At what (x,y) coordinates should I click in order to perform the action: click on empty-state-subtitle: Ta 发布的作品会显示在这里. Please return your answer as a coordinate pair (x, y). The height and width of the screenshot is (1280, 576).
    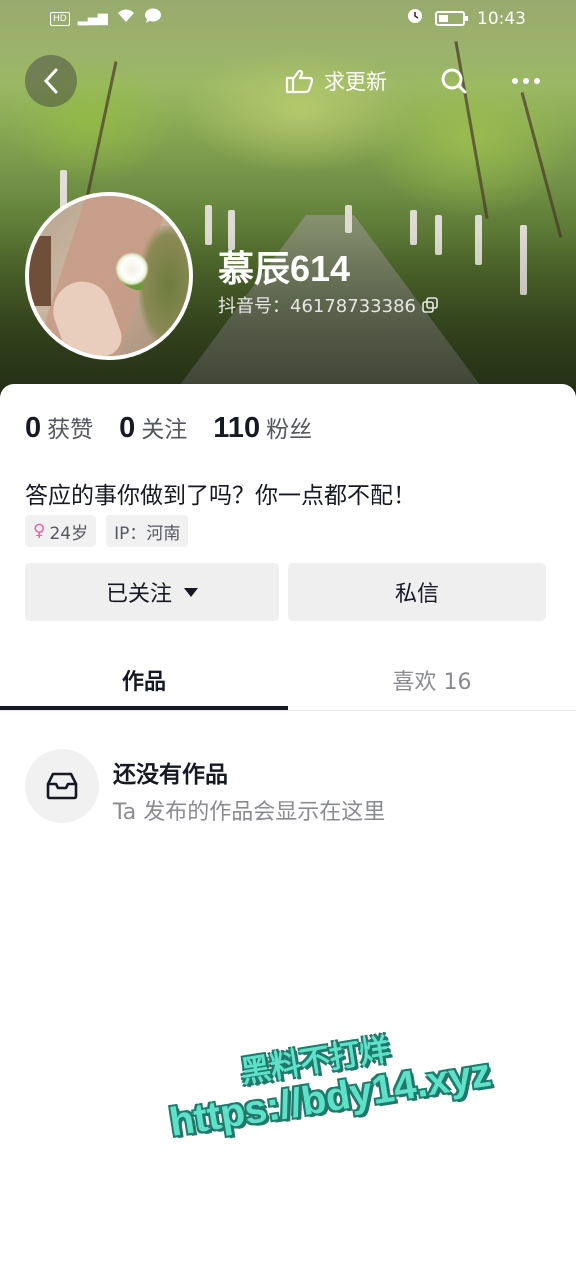
    Looking at the image, I should click on (249, 812).